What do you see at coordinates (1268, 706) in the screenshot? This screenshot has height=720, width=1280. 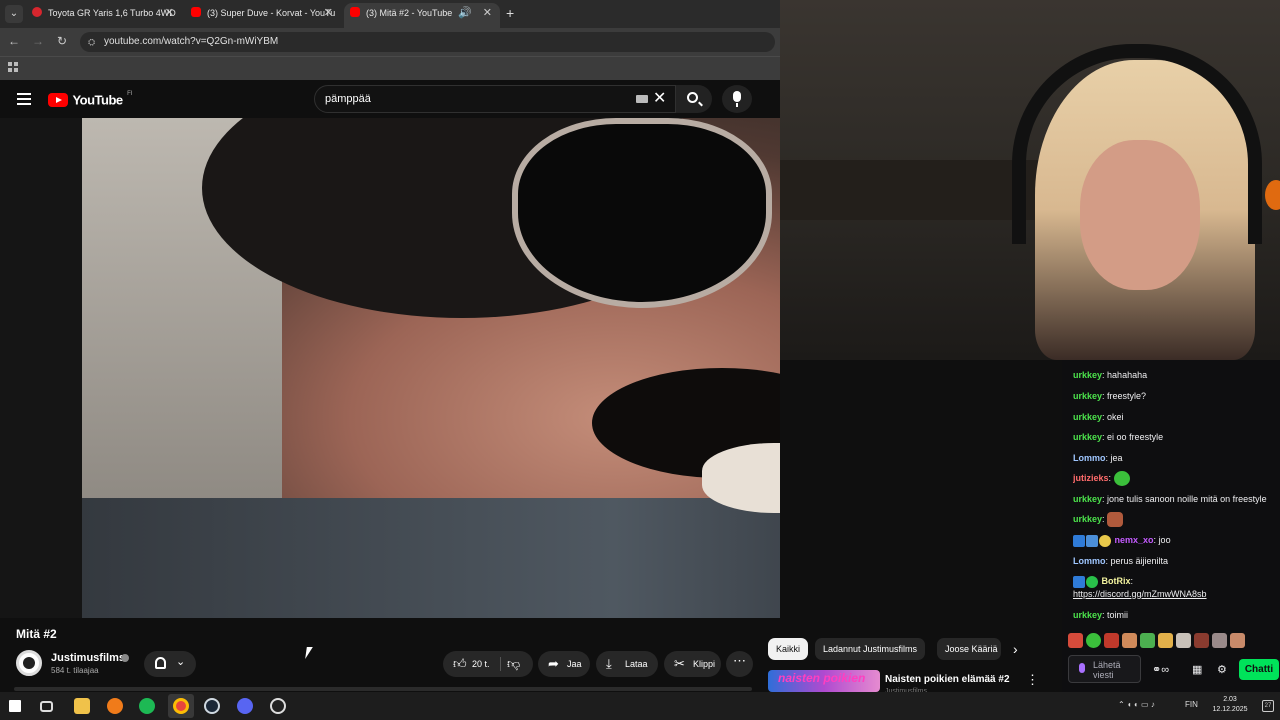 I see `notification-count: 27` at bounding box center [1268, 706].